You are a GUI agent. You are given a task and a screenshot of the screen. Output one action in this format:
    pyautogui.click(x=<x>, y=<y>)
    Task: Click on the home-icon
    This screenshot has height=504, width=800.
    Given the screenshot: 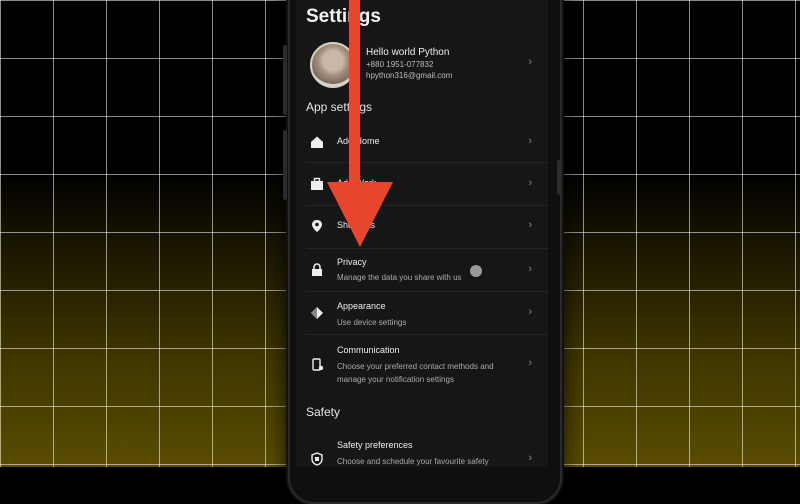 What is the action you would take?
    pyautogui.click(x=317, y=142)
    